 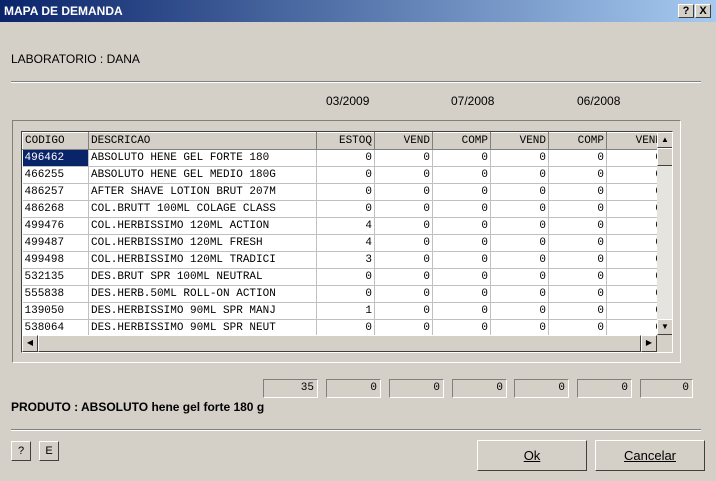 What do you see at coordinates (202, 209) in the screenshot?
I see `cell-descricao: COL.BRUTT 100ML COLAGE CLASS` at bounding box center [202, 209].